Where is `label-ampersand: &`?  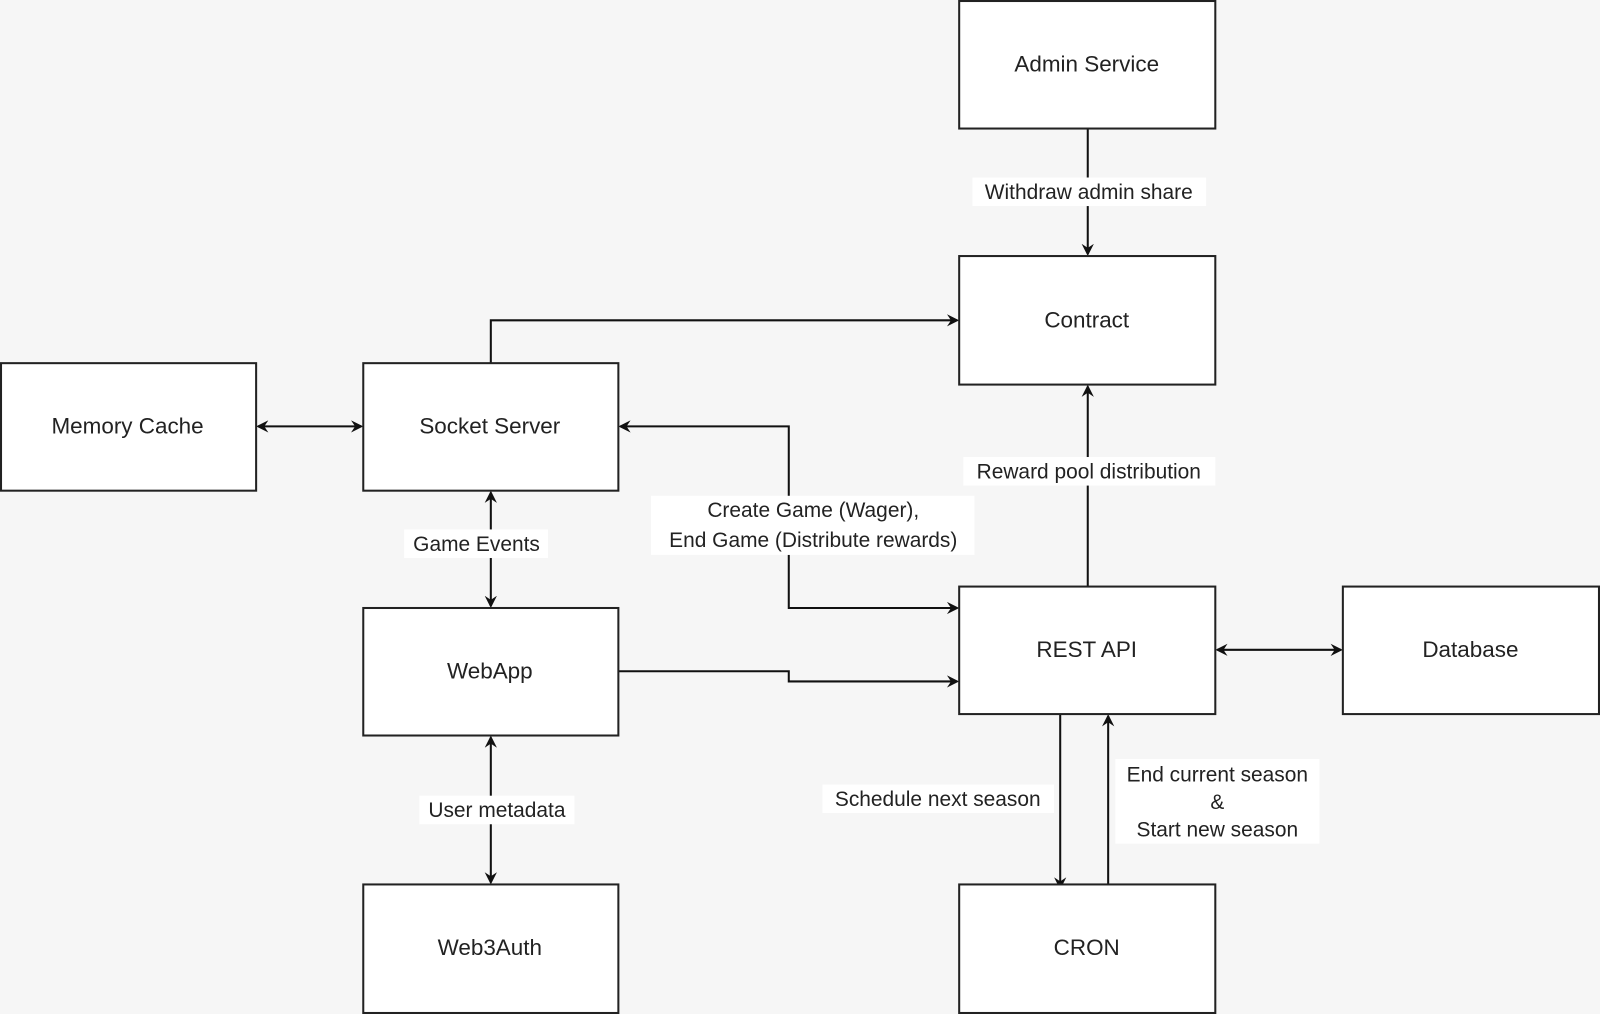 label-ampersand: & is located at coordinates (1217, 802).